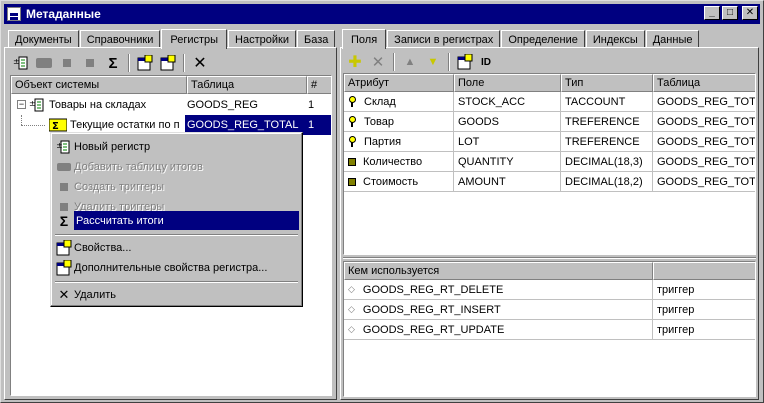 This screenshot has width=764, height=403. I want to click on tree-row: − ± Товары на складах GOODS_REG 1, so click(171, 105).